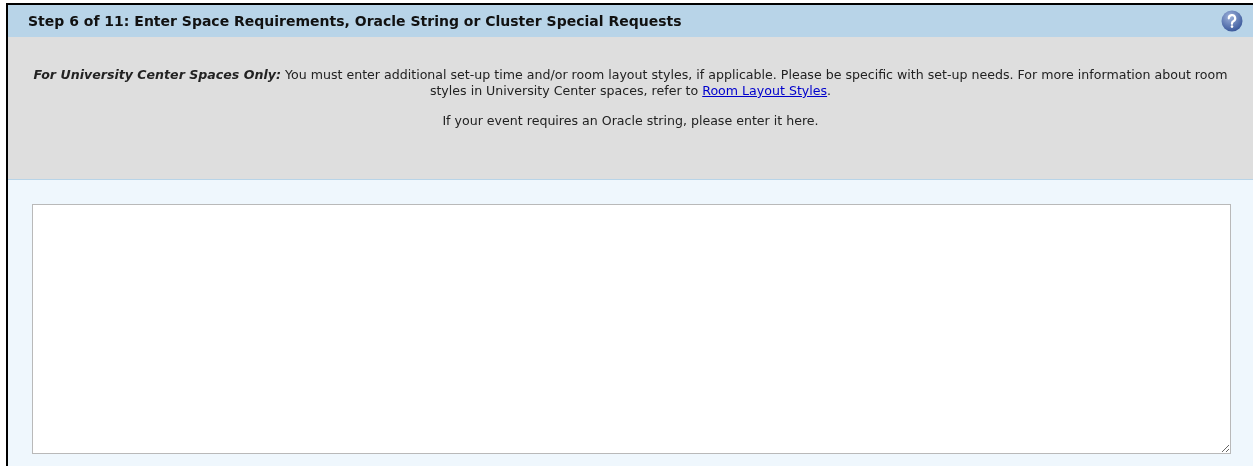 This screenshot has width=1253, height=466. Describe the element at coordinates (630, 83) in the screenshot. I see `instructions-text: For University Center Spaces Only: You must enter additional set-up time and/or room layout styles, if applicable. Please be specific with set-up needs. For more information about room styles in University Center spaces, refer to Room Layout Styles.` at that location.